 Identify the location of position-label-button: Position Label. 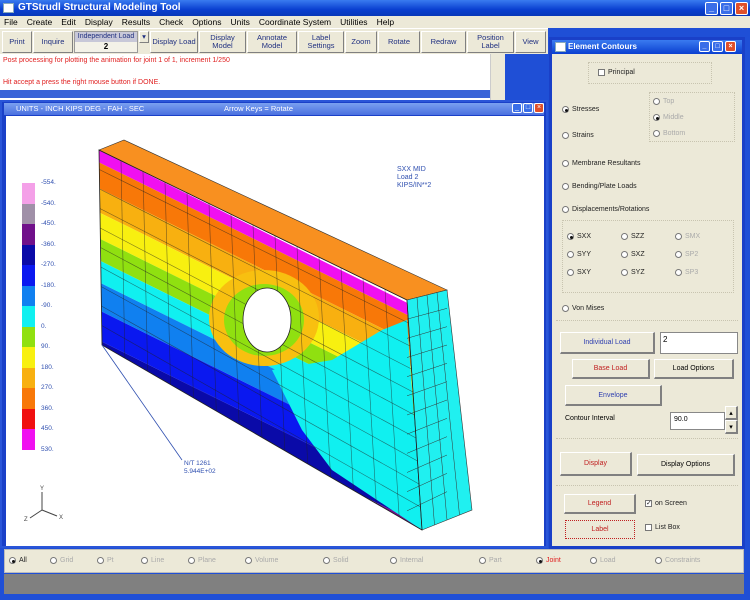
(490, 42).